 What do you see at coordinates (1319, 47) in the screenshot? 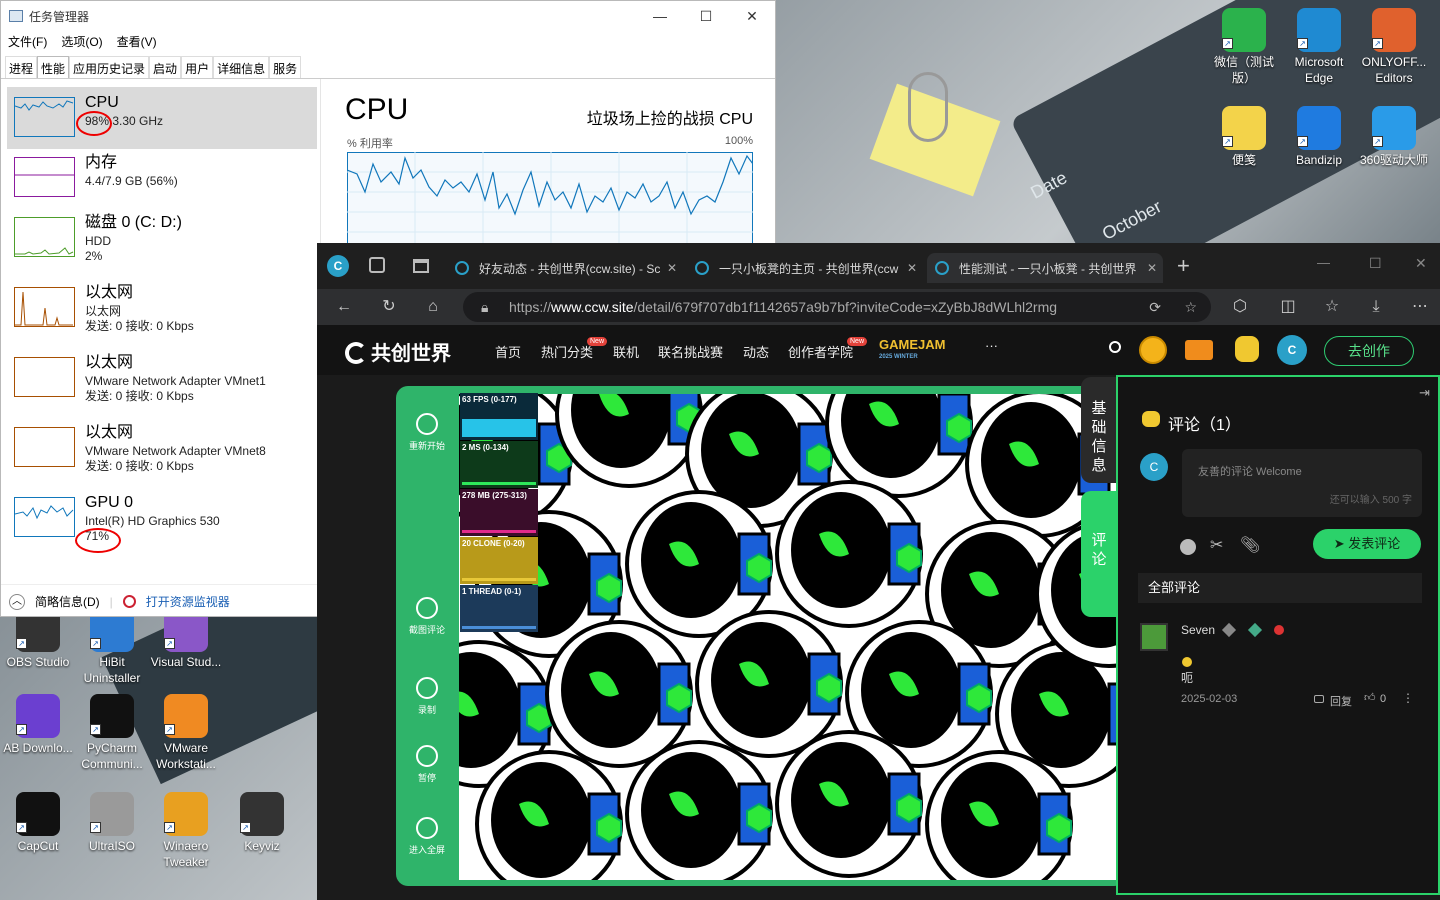
I see `desktop-shortcut: ↗ Microsoft Edge` at bounding box center [1319, 47].